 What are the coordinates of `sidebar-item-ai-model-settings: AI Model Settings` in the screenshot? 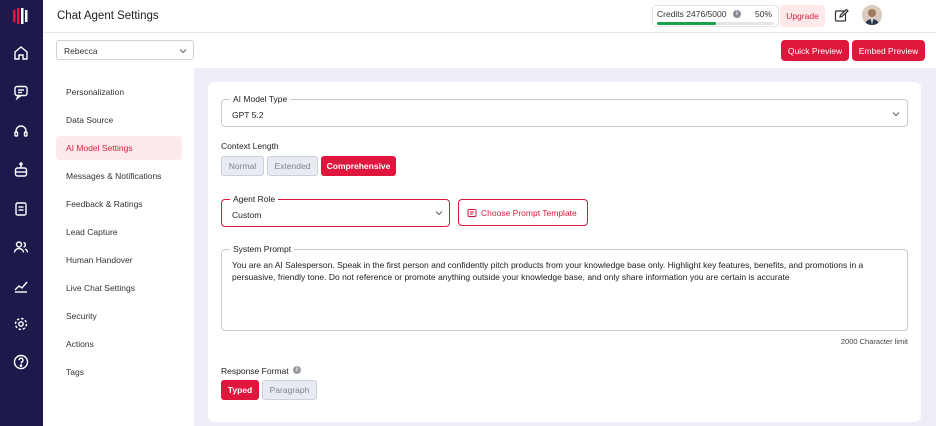 It's located at (119, 148).